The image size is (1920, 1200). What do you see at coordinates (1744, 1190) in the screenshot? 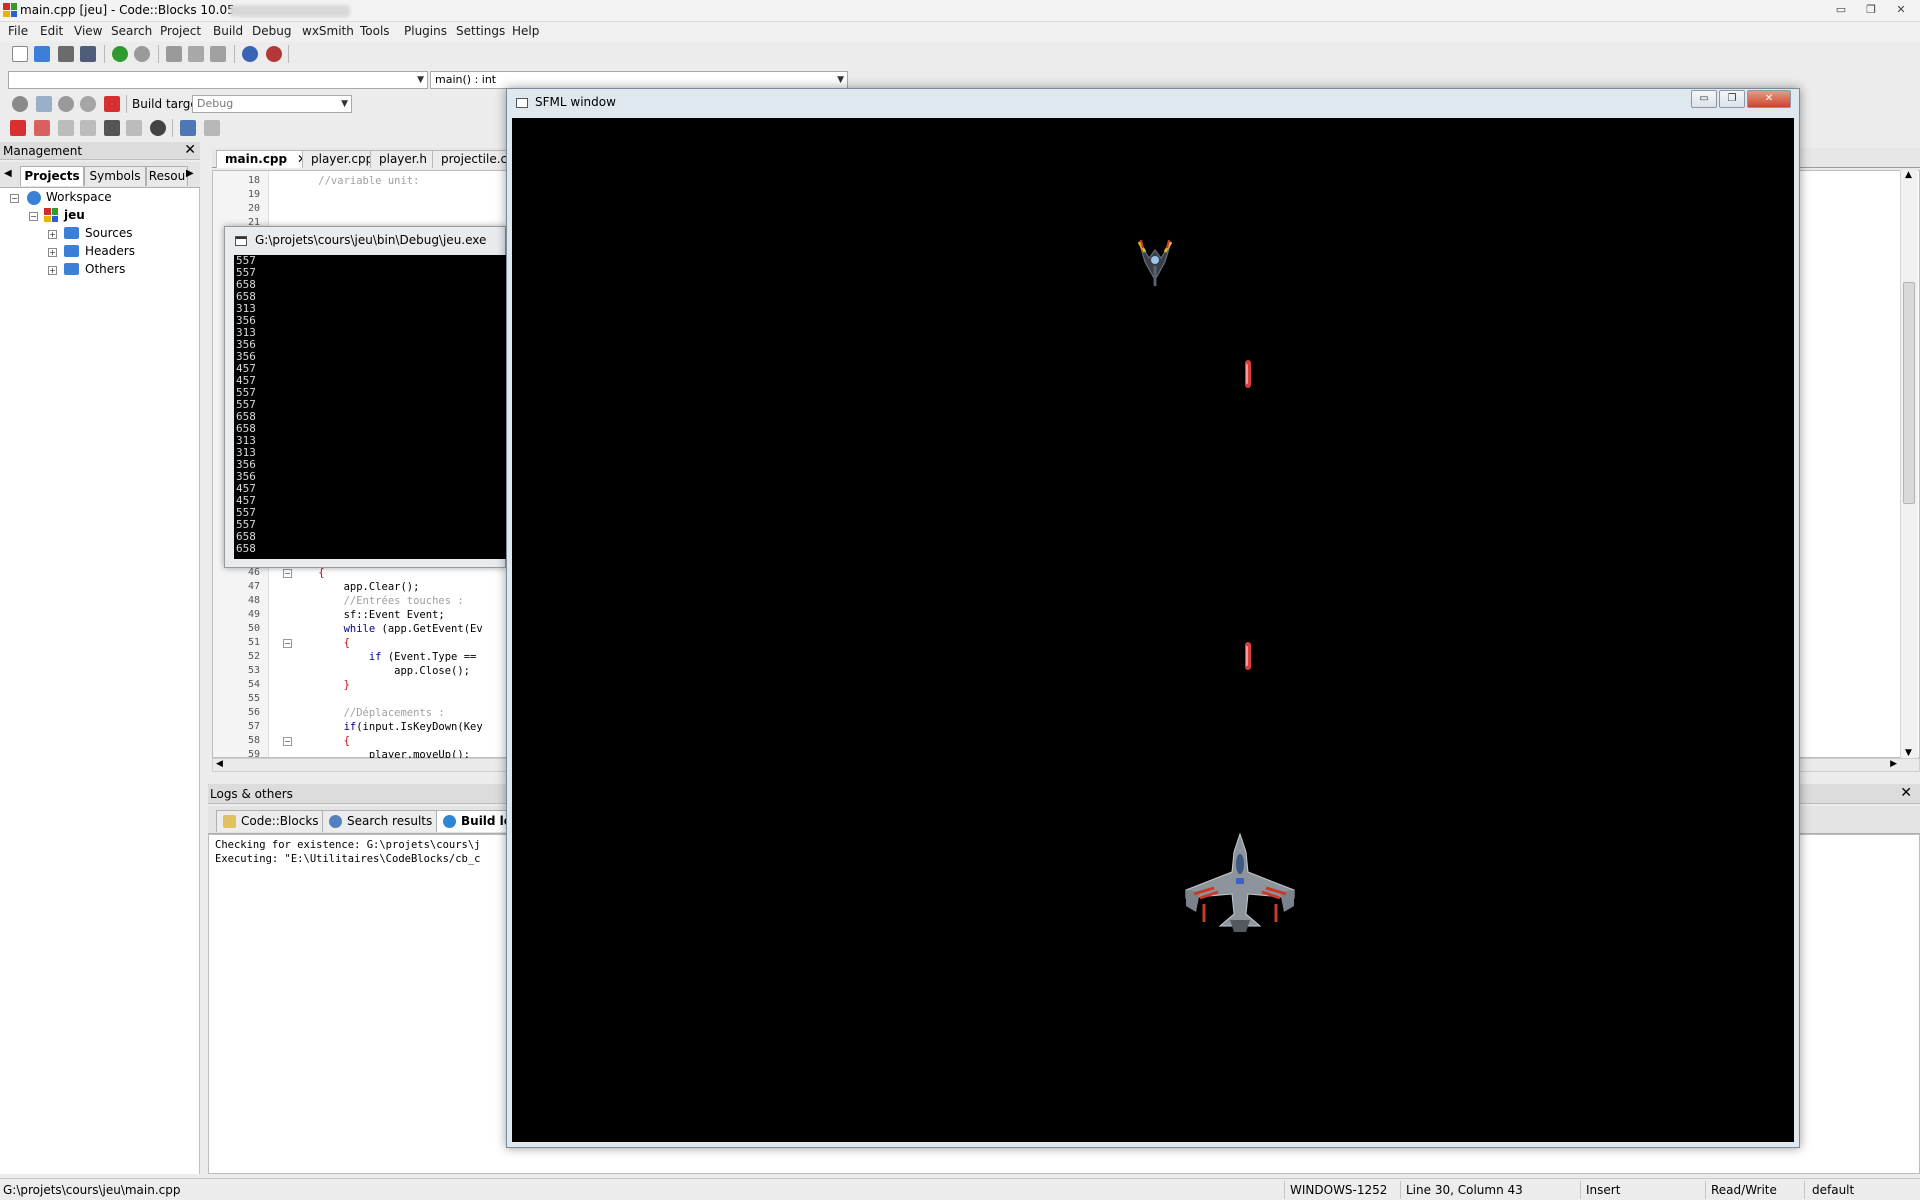
I see `status-access: Read/Write` at bounding box center [1744, 1190].